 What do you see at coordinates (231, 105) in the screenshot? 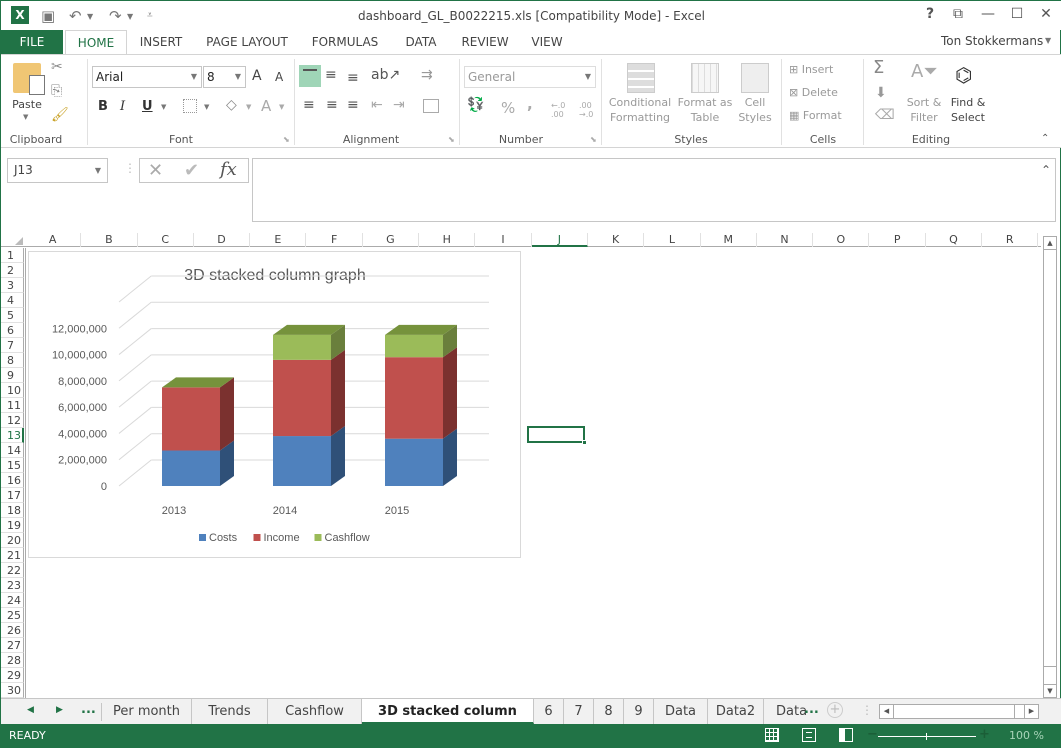
I see `fill-color-icon: ◇` at bounding box center [231, 105].